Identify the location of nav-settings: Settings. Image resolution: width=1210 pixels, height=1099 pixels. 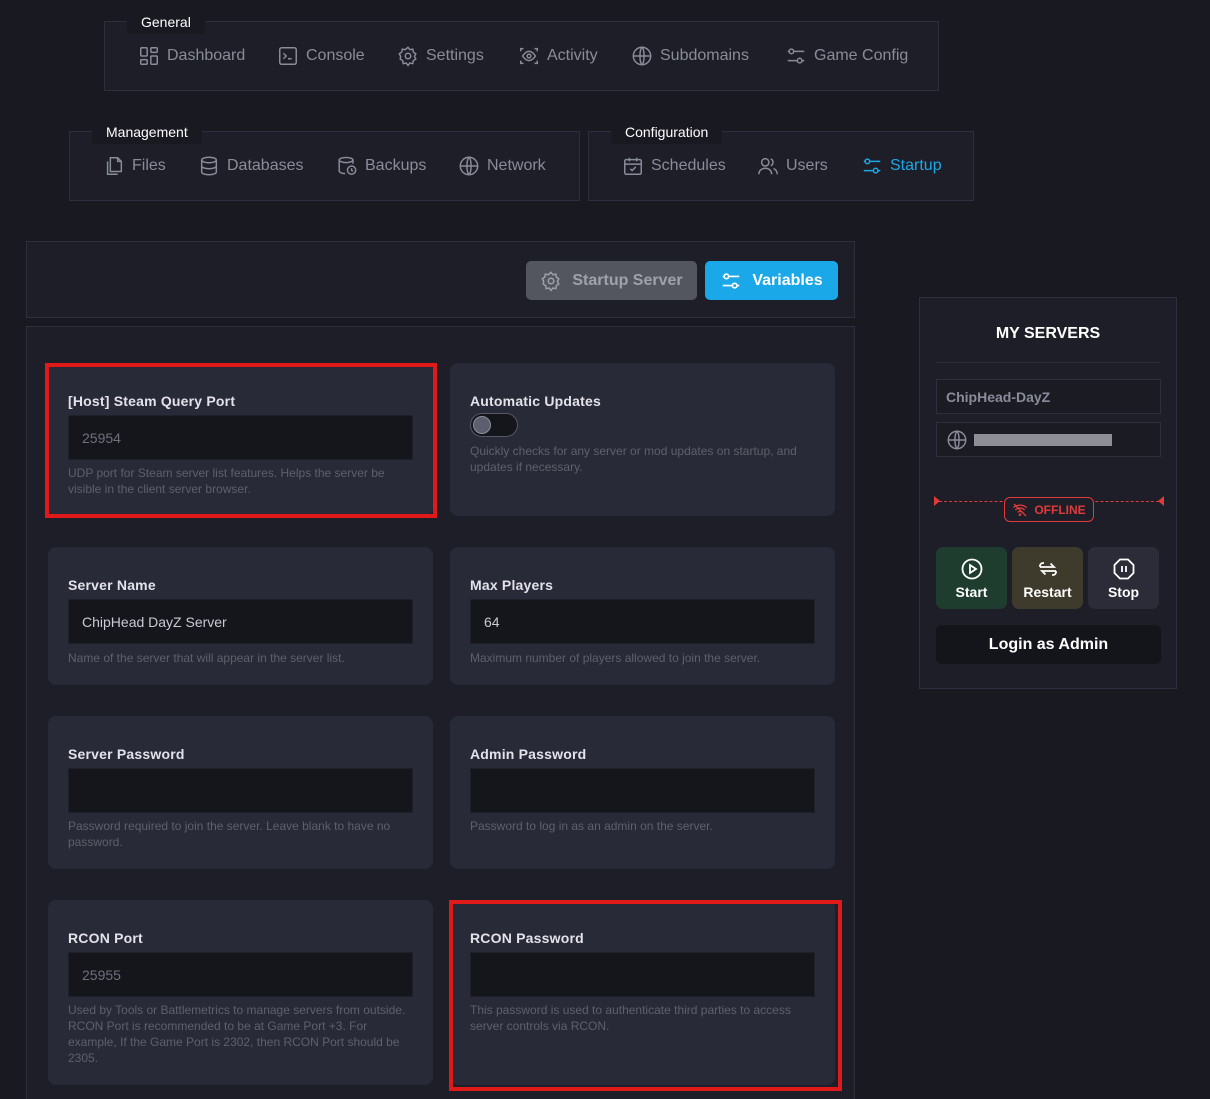
(440, 56).